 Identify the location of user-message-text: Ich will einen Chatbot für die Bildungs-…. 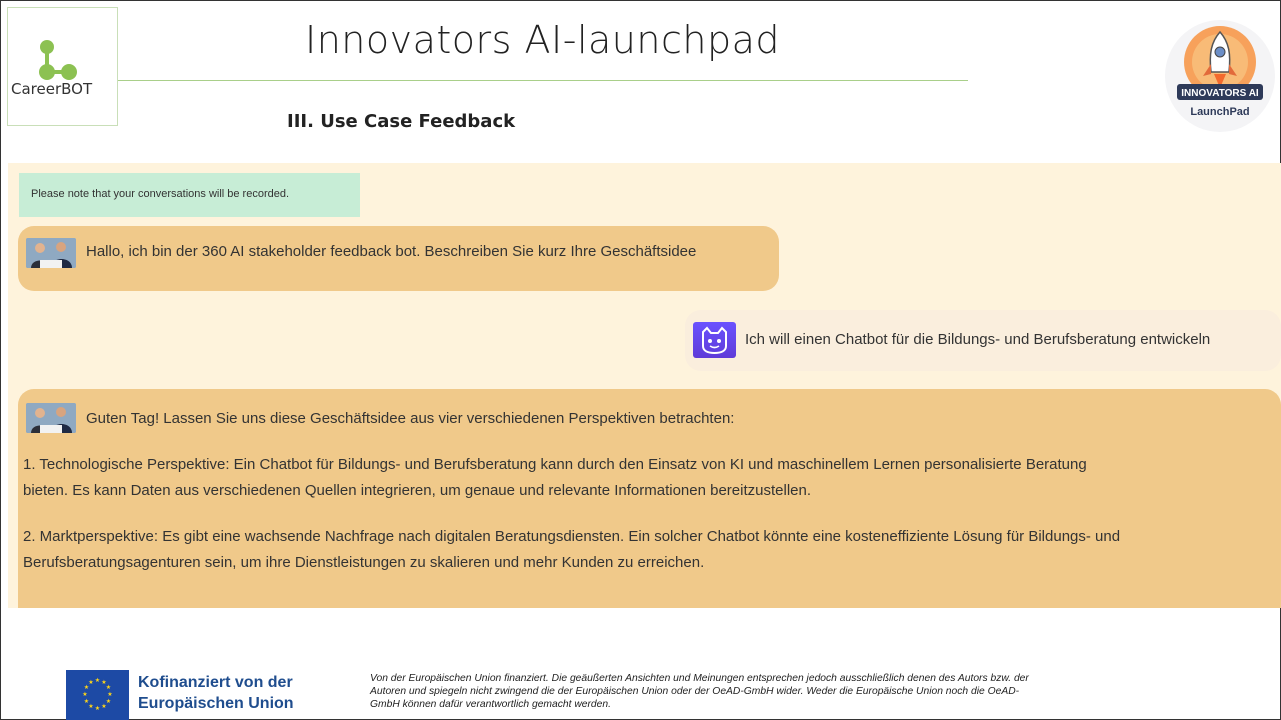
(978, 339).